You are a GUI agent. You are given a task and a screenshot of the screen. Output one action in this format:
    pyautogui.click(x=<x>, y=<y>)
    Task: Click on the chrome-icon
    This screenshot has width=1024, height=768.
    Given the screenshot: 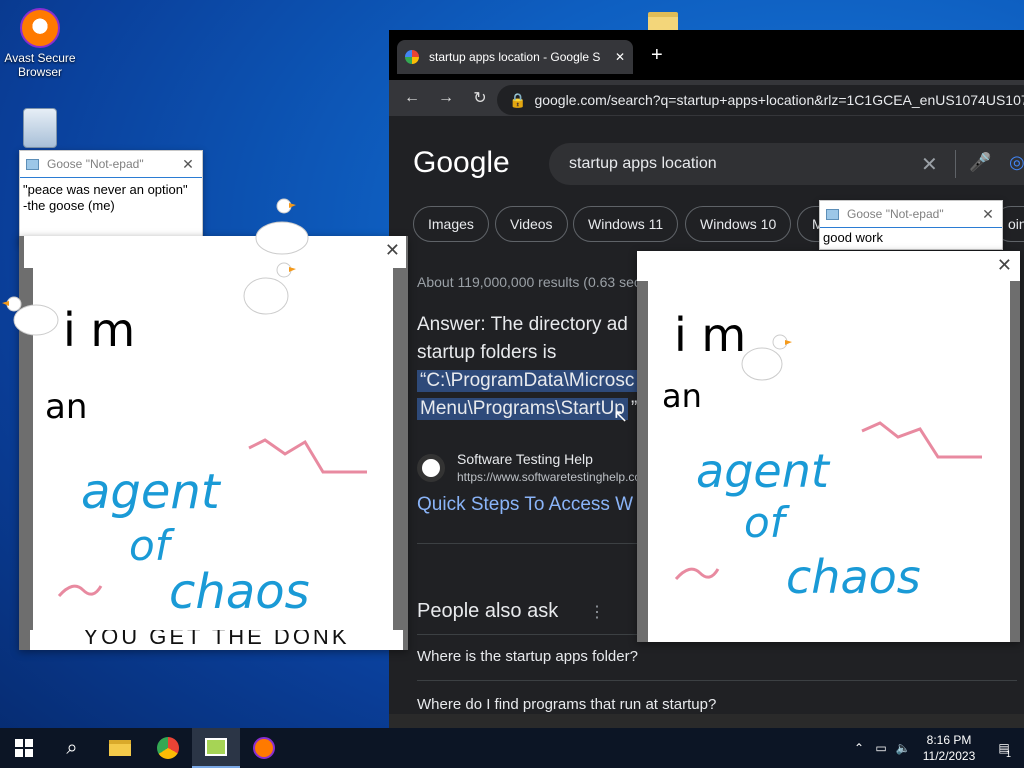 What is the action you would take?
    pyautogui.click(x=168, y=748)
    